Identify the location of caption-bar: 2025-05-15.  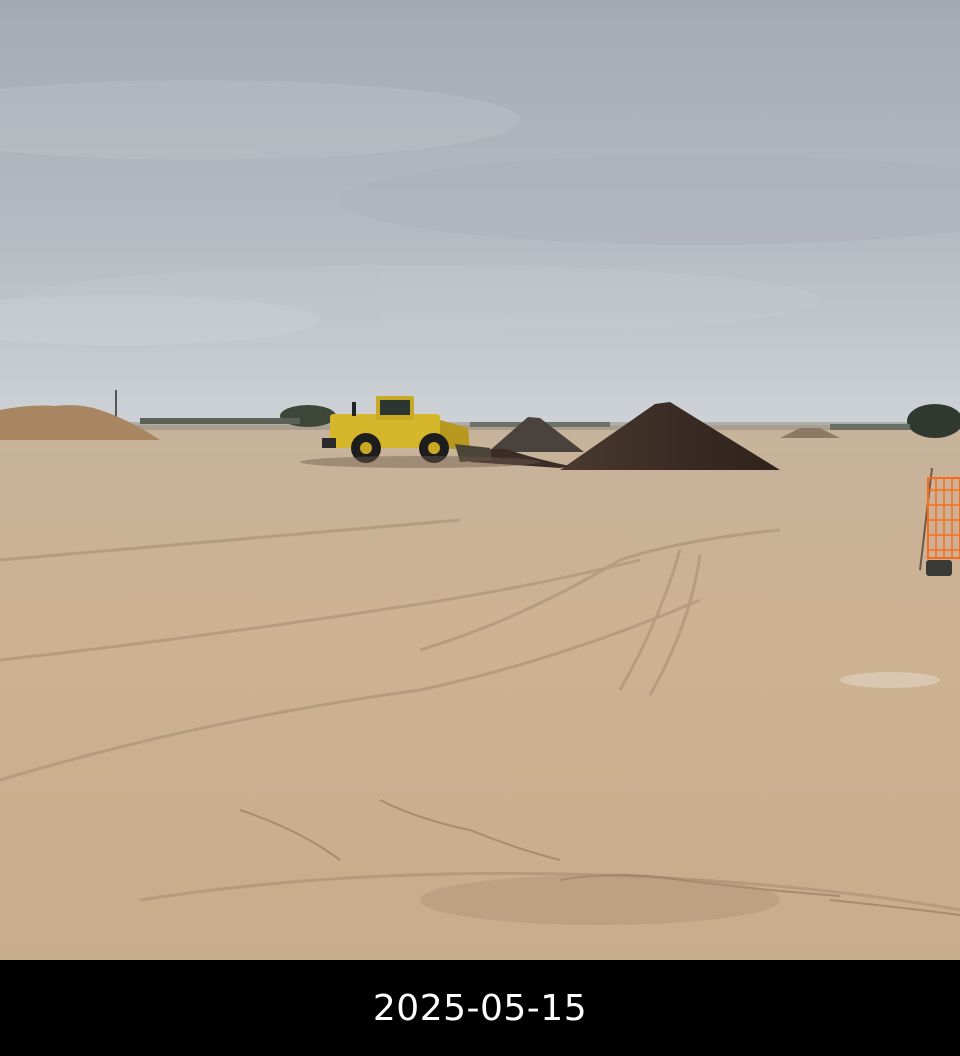
(480, 1008).